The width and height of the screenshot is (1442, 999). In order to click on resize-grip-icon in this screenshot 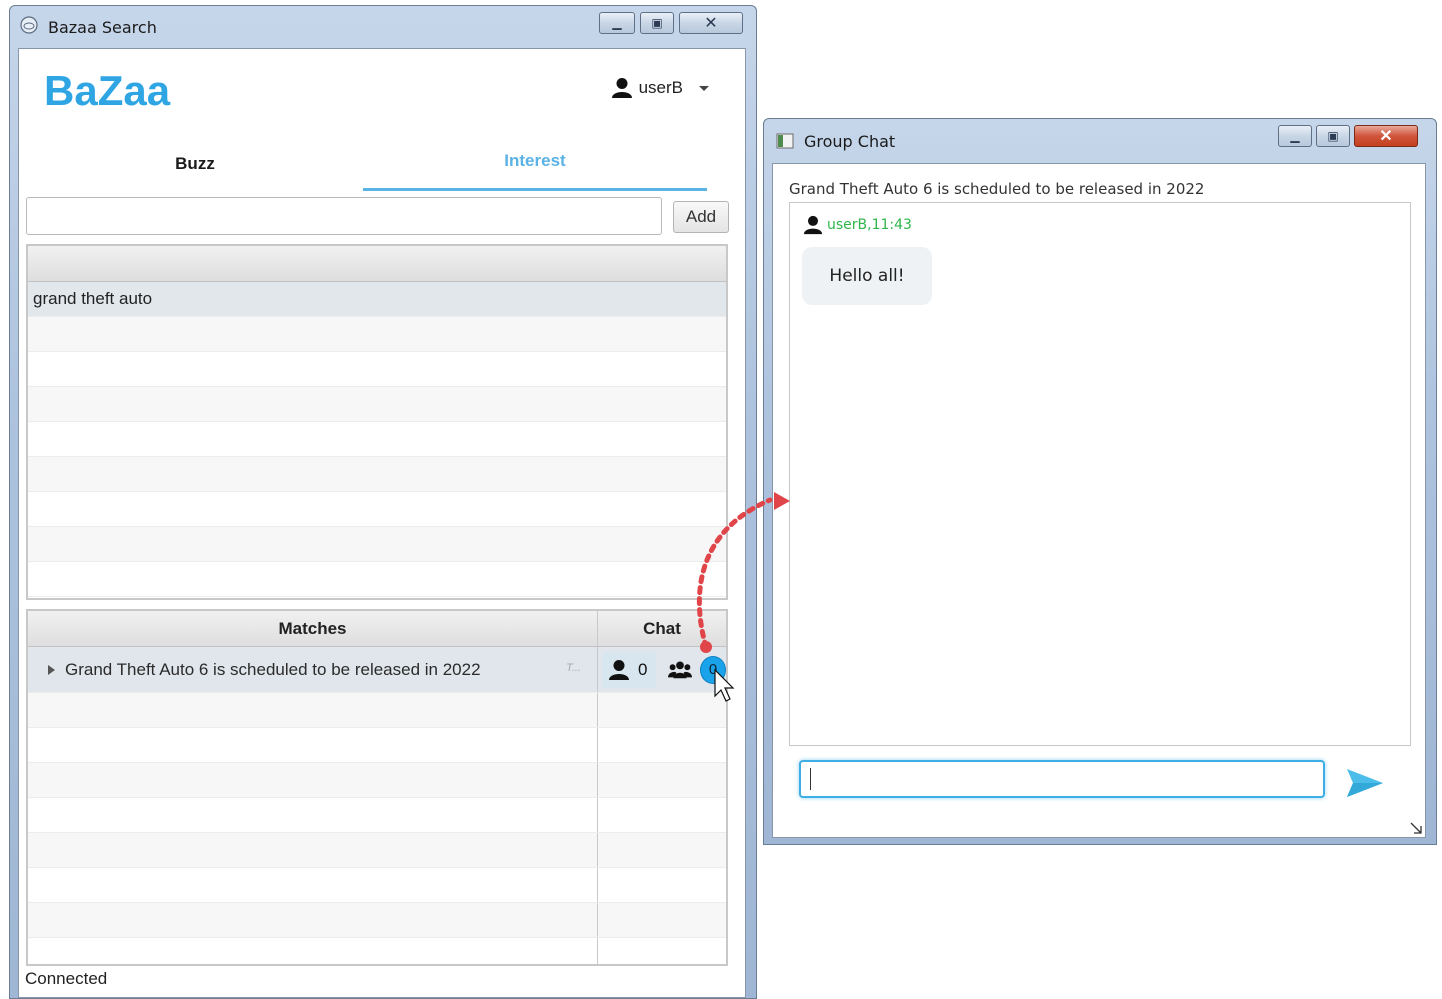, I will do `click(1416, 828)`.